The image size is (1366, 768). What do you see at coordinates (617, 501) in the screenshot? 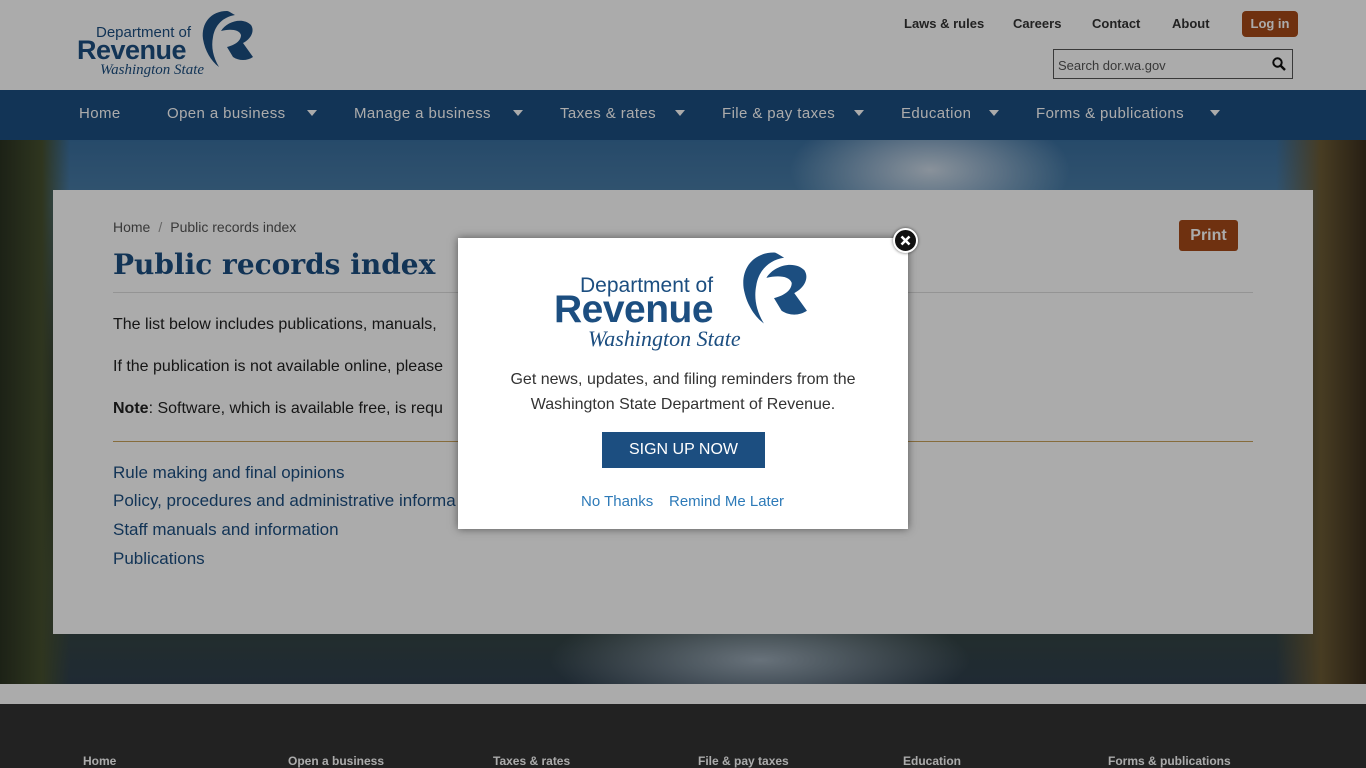
I see `no-thanks-link: No Thanks` at bounding box center [617, 501].